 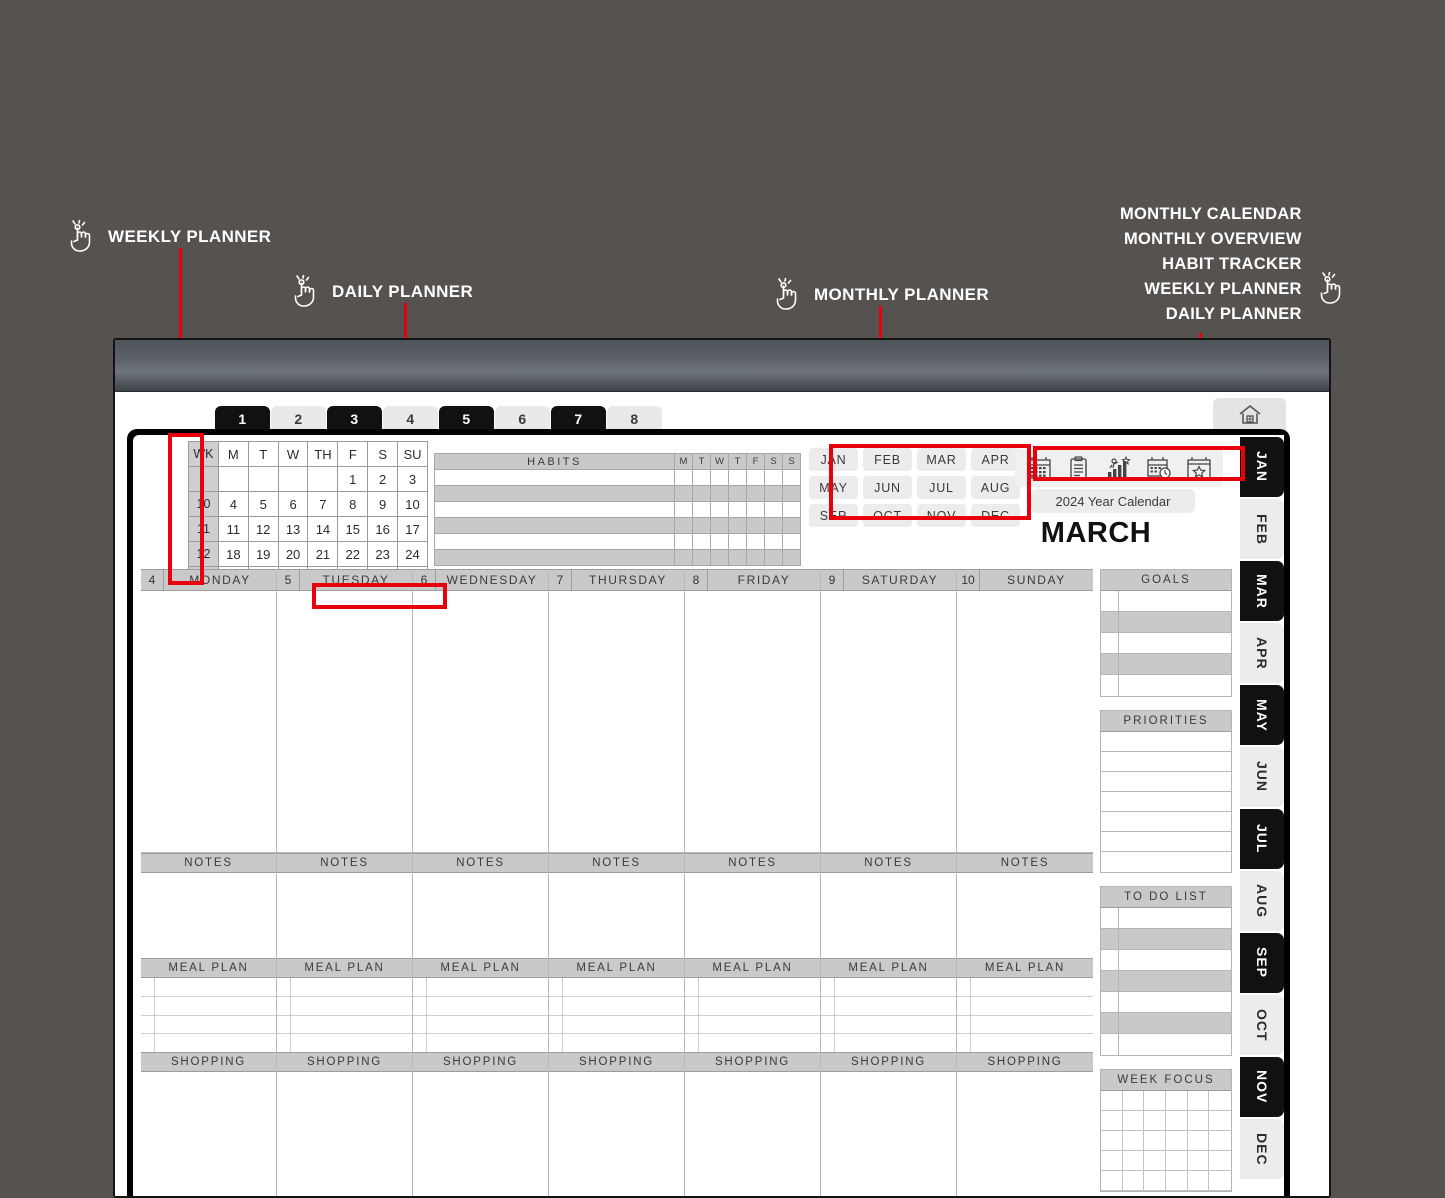 What do you see at coordinates (439, 418) in the screenshot?
I see `number-tab-strip: 1 2 3 4 5 6 7 8` at bounding box center [439, 418].